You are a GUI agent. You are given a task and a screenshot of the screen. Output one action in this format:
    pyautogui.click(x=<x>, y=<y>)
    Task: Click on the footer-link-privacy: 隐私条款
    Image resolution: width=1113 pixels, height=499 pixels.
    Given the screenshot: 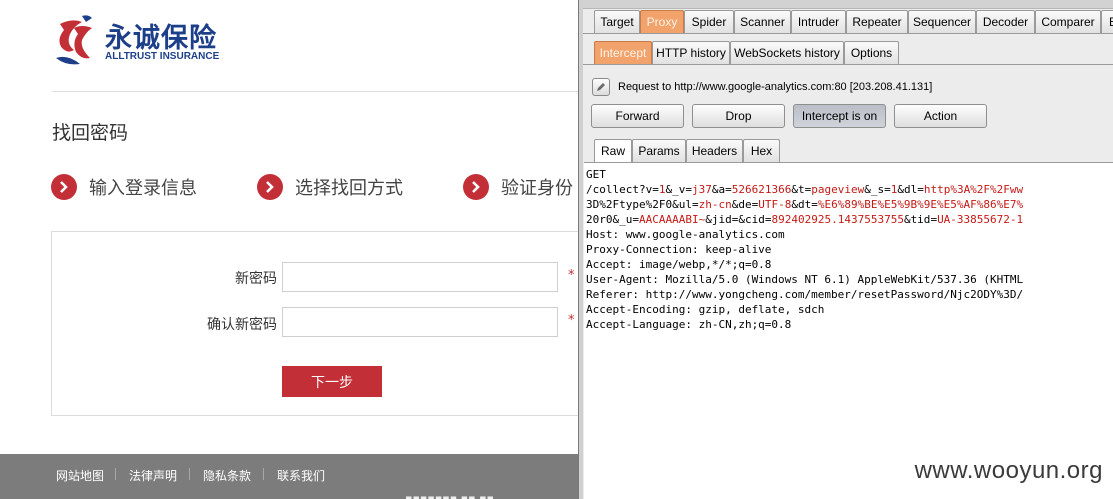 What is the action you would take?
    pyautogui.click(x=227, y=475)
    